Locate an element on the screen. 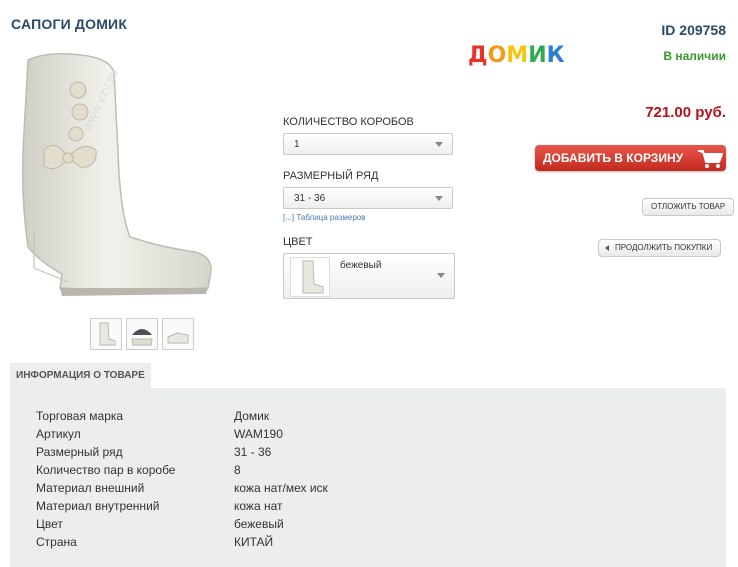 Image resolution: width=738 pixels, height=567 pixels. info-row: Количество пар в коробе 8 is located at coordinates (138, 470).